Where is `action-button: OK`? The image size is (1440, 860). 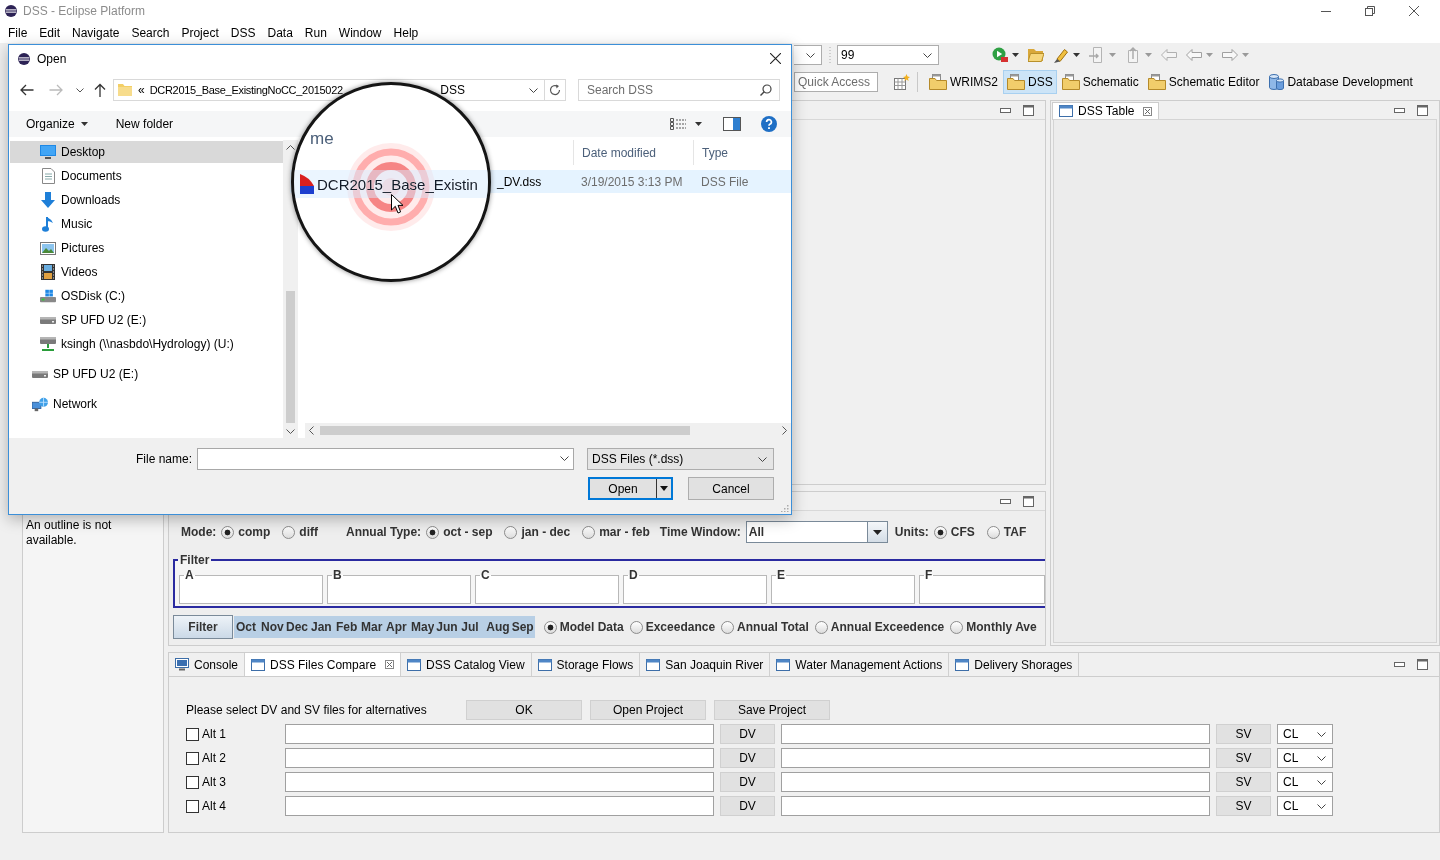
action-button: OK is located at coordinates (524, 710).